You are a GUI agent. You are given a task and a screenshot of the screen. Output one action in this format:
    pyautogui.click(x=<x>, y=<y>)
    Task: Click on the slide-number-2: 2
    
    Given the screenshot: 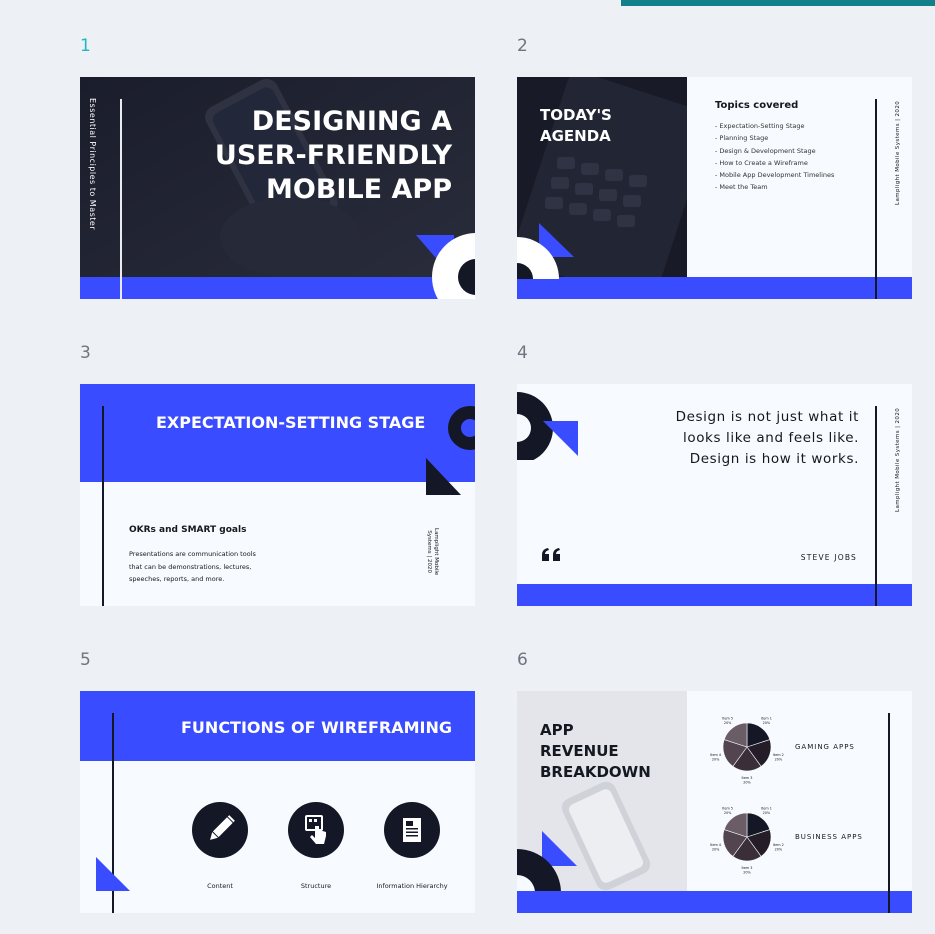 What is the action you would take?
    pyautogui.click(x=522, y=46)
    